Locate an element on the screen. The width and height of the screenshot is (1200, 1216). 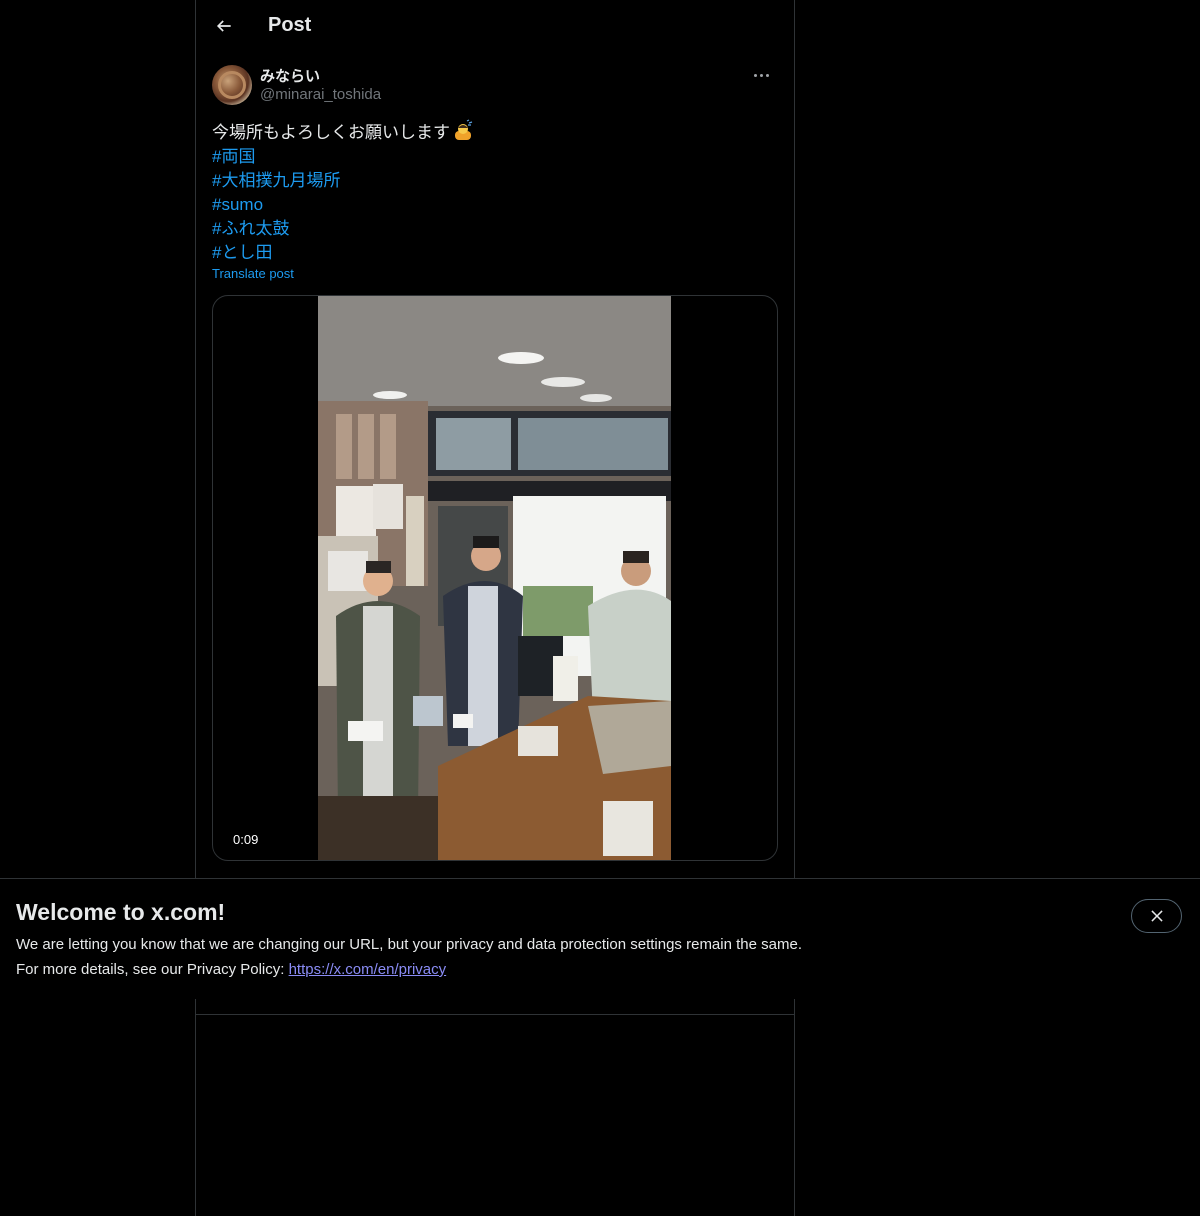
more-options-button is located at coordinates (761, 75).